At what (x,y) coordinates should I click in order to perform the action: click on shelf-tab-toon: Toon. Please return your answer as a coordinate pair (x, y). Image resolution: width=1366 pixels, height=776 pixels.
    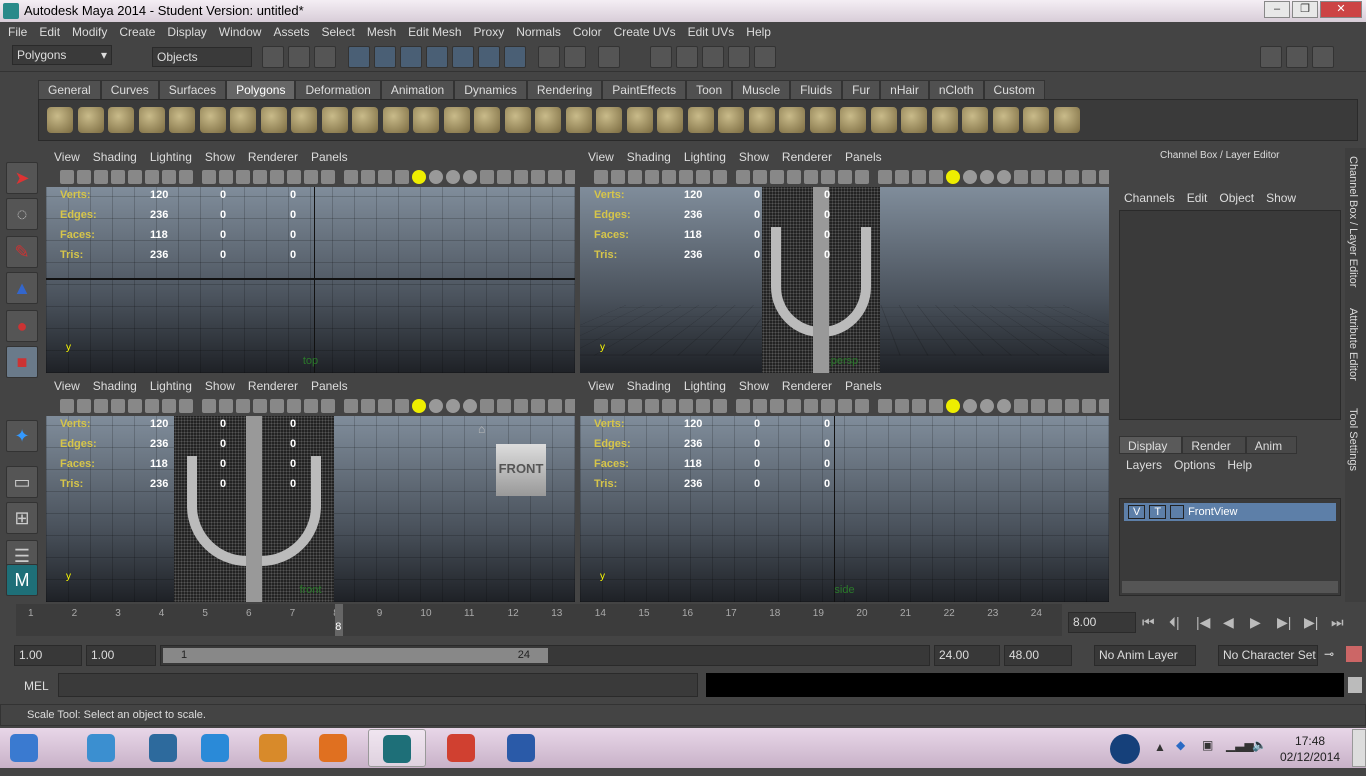
    Looking at the image, I should click on (709, 89).